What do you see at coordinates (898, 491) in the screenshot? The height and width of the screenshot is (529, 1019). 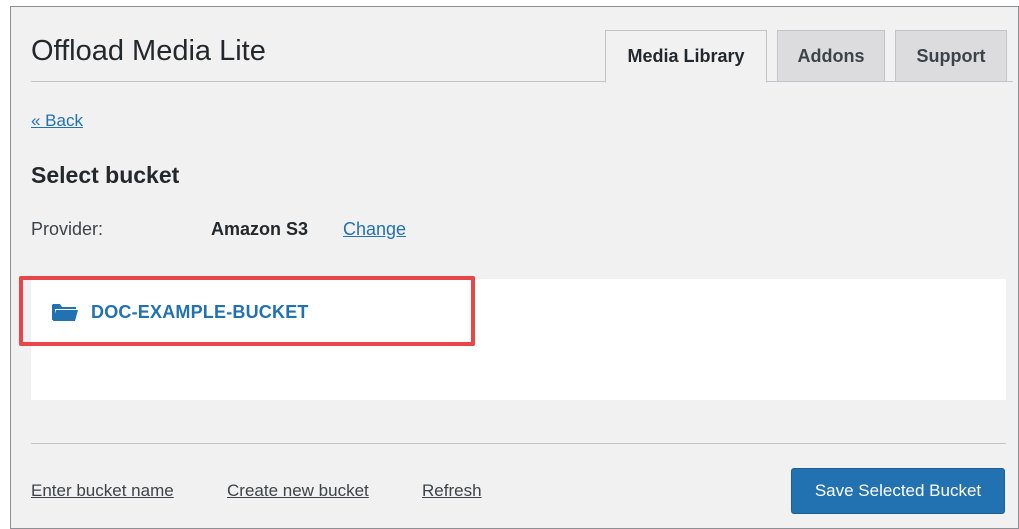 I see `save-selected-bucket-button: Save Selected Bucket` at bounding box center [898, 491].